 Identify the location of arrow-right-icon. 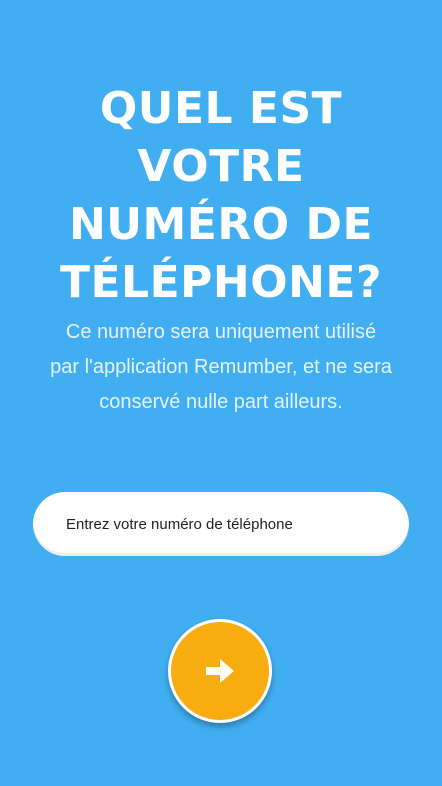
(220, 671).